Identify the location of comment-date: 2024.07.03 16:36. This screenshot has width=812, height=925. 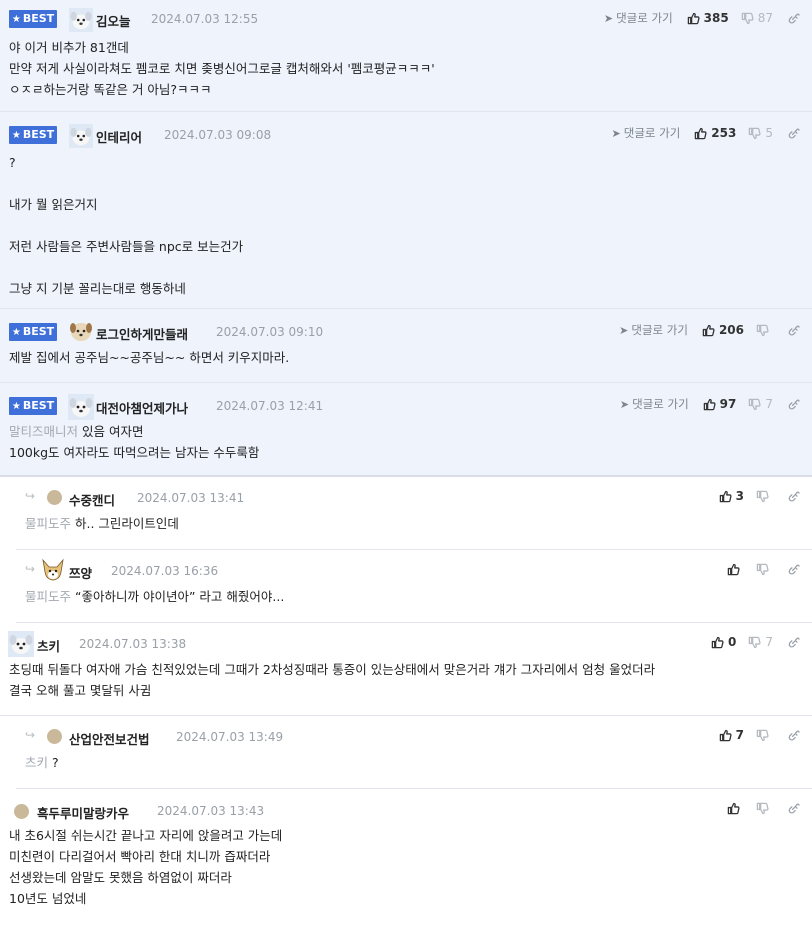
(165, 571).